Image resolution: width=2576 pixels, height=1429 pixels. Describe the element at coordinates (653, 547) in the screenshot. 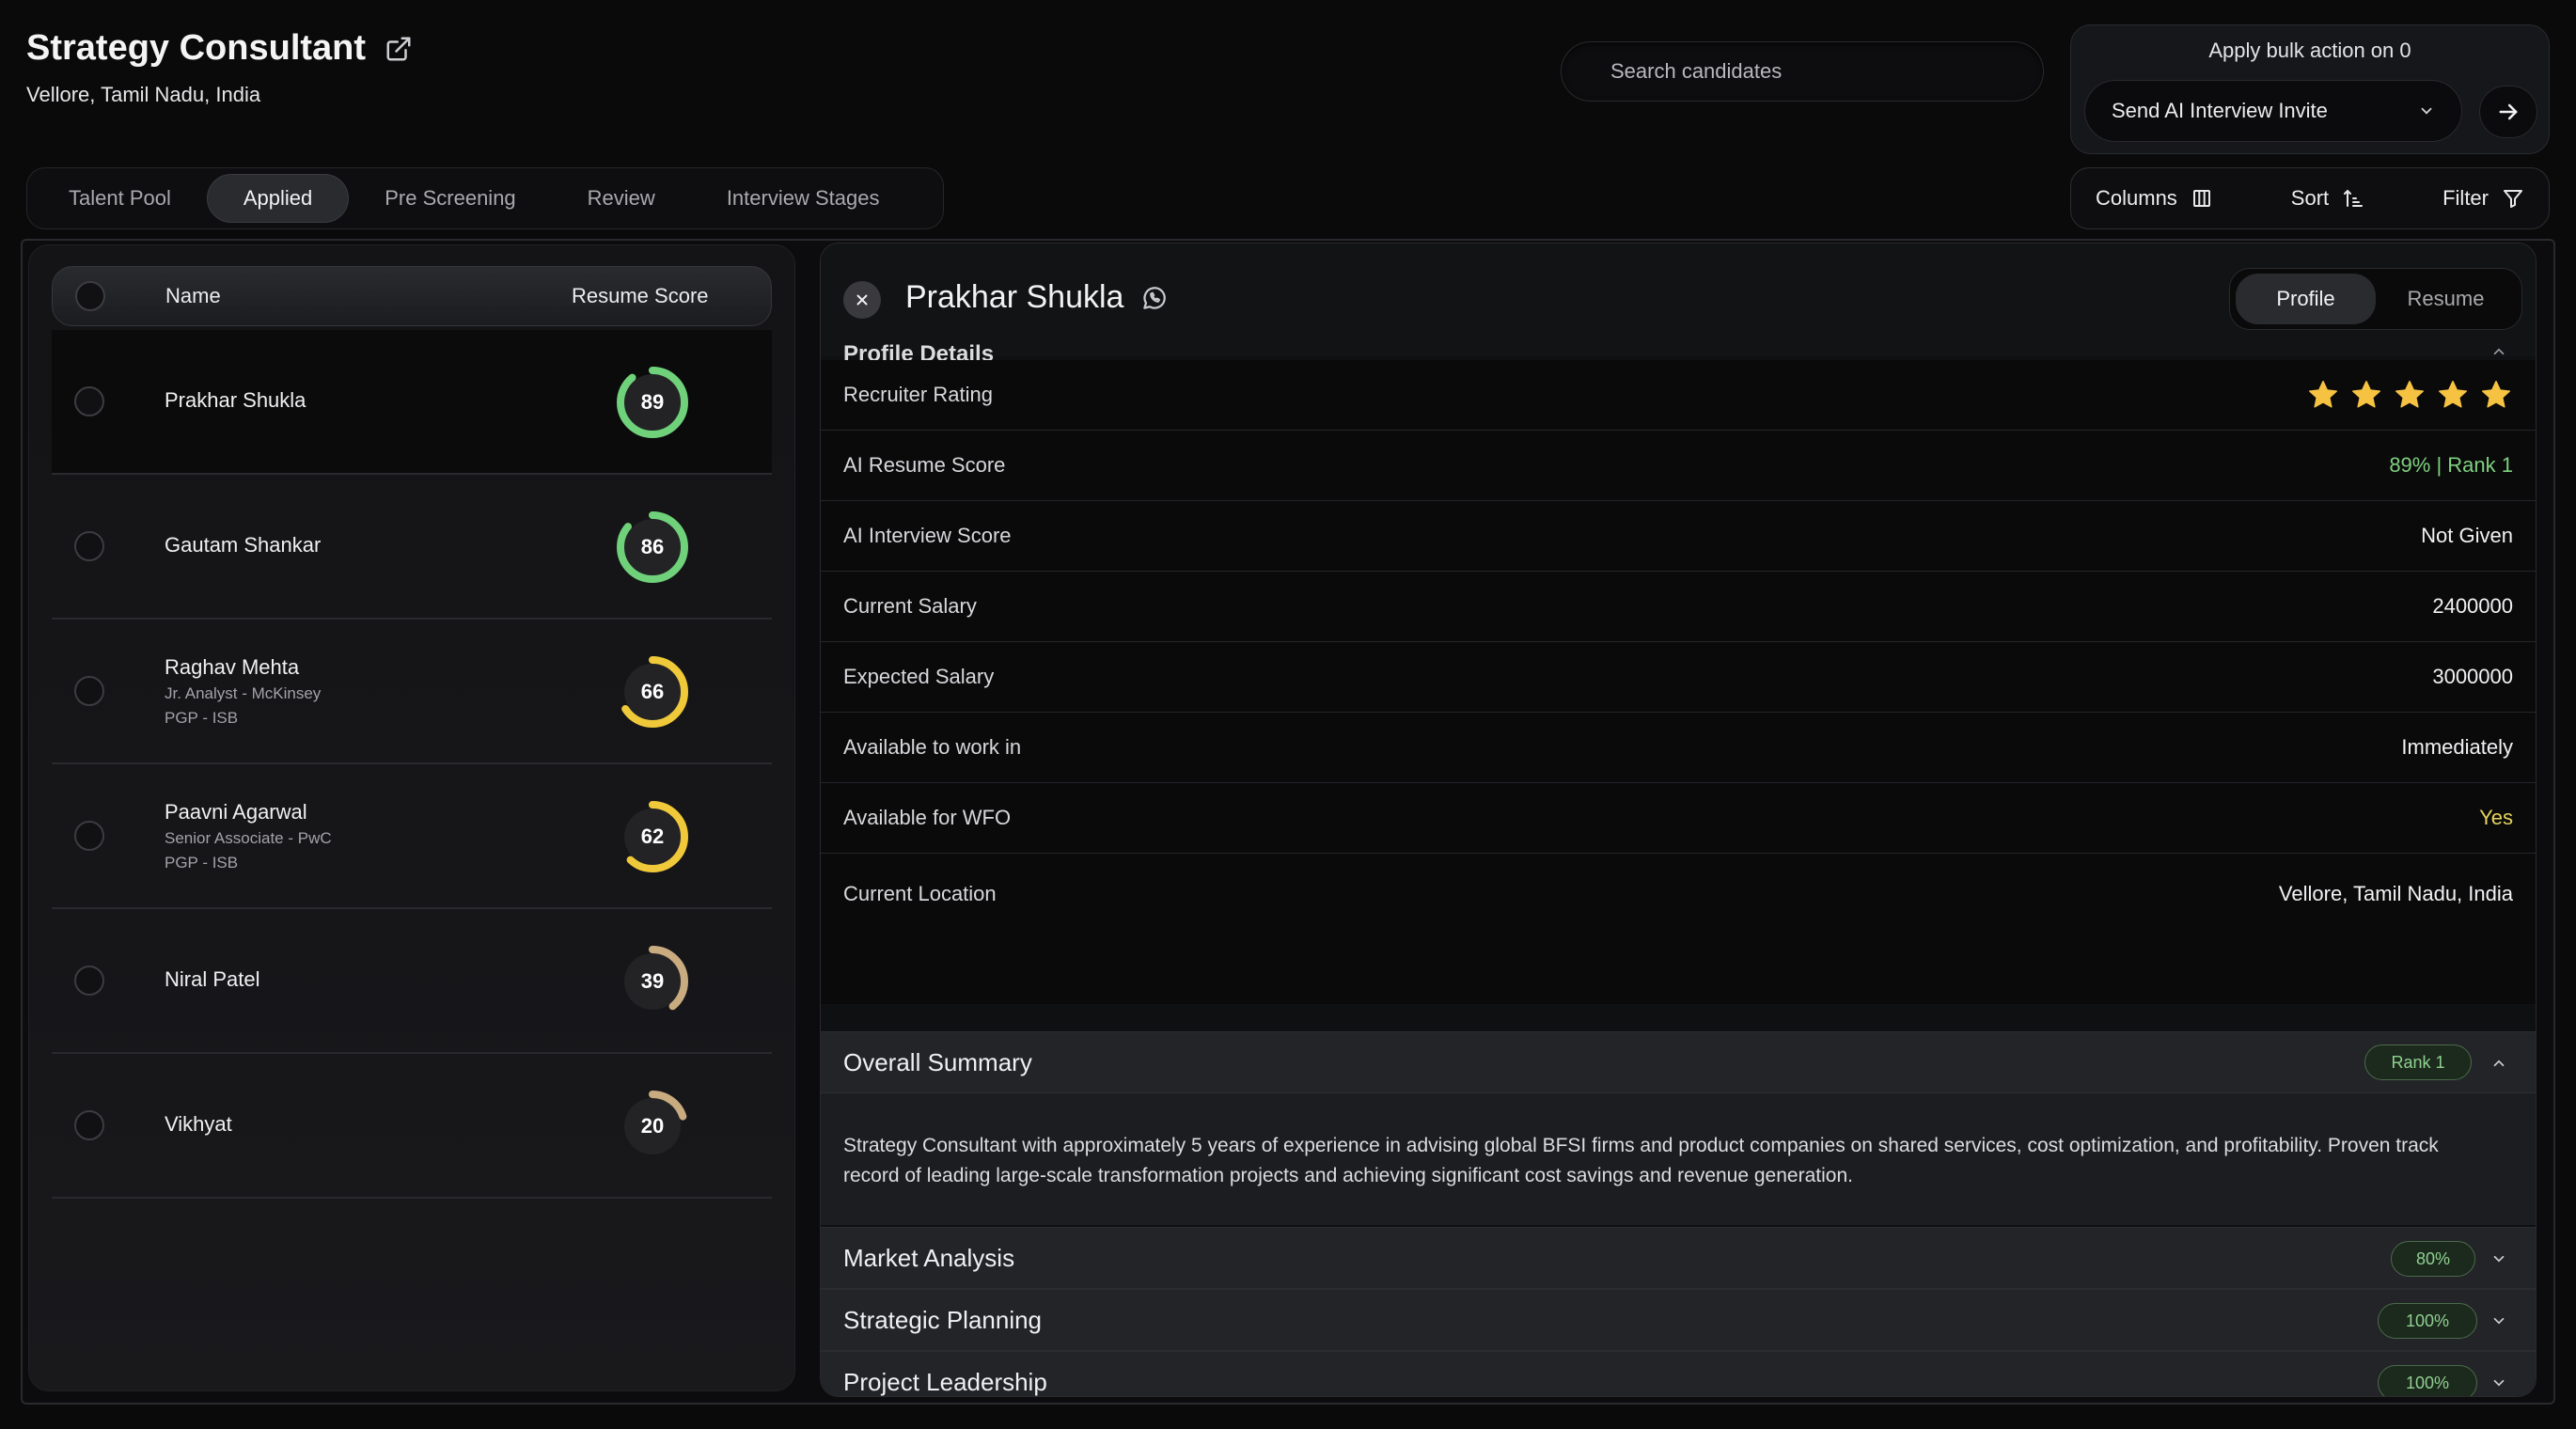

I see `score-ring: 86` at that location.